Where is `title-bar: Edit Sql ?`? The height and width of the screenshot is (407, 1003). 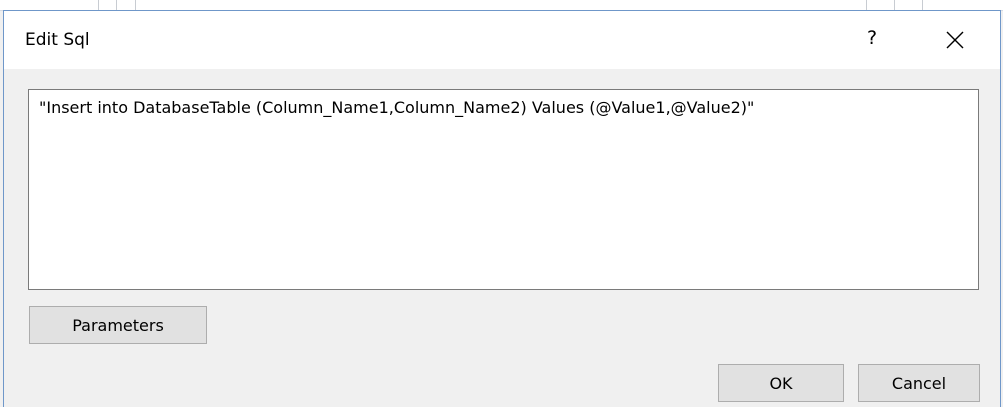 title-bar: Edit Sql ? is located at coordinates (502, 40).